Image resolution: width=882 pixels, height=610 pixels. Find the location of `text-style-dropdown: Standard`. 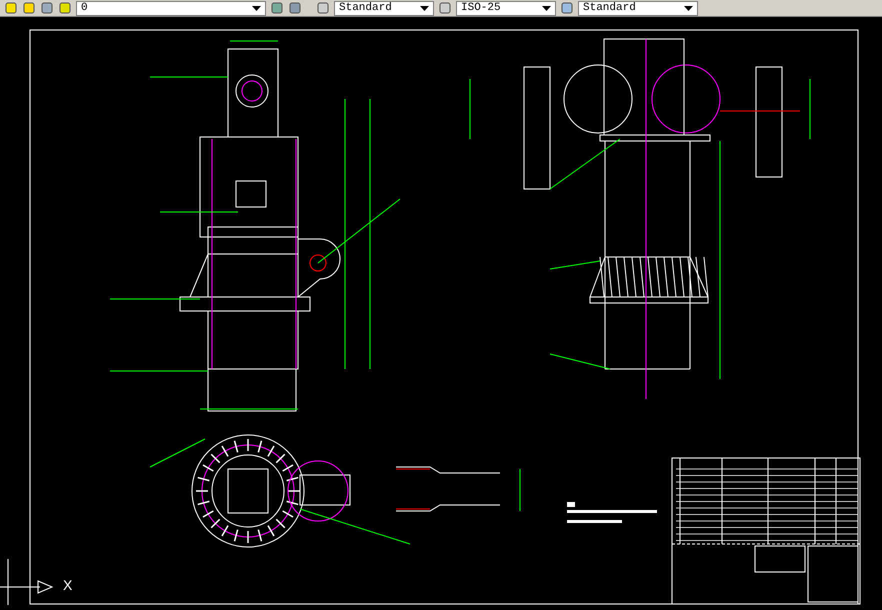

text-style-dropdown: Standard is located at coordinates (384, 8).